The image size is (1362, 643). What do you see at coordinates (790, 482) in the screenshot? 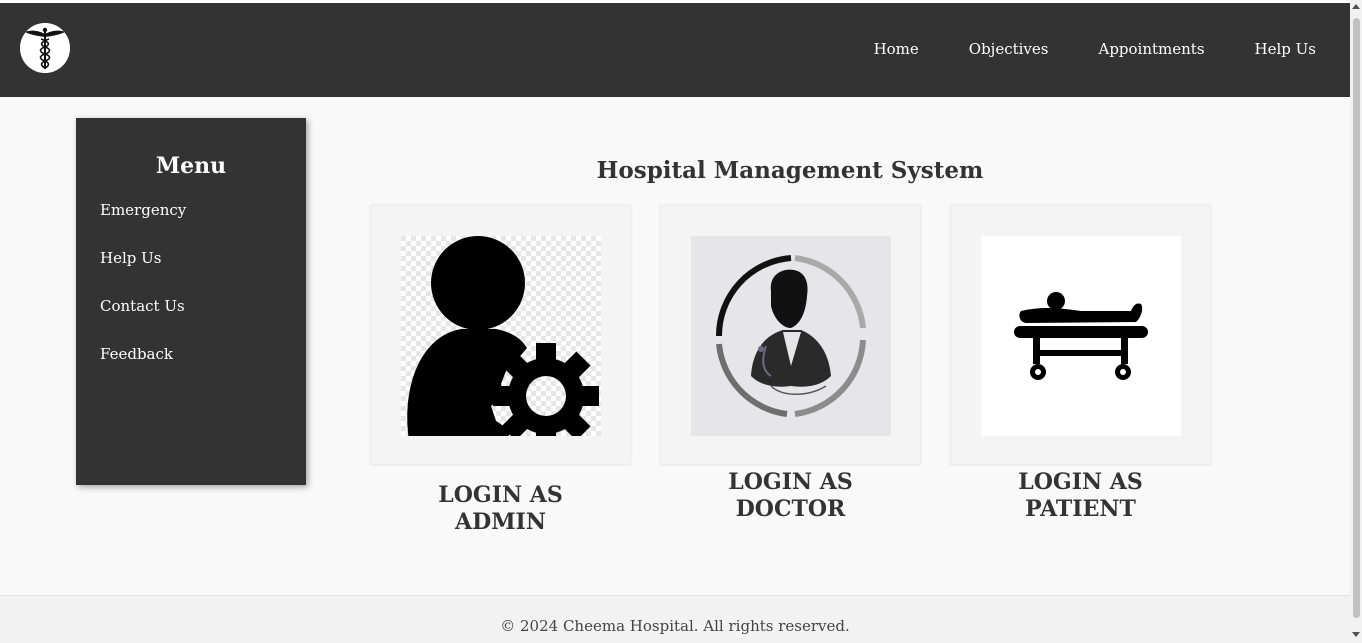
I see `doctor-label-line1: LOGIN AS` at bounding box center [790, 482].